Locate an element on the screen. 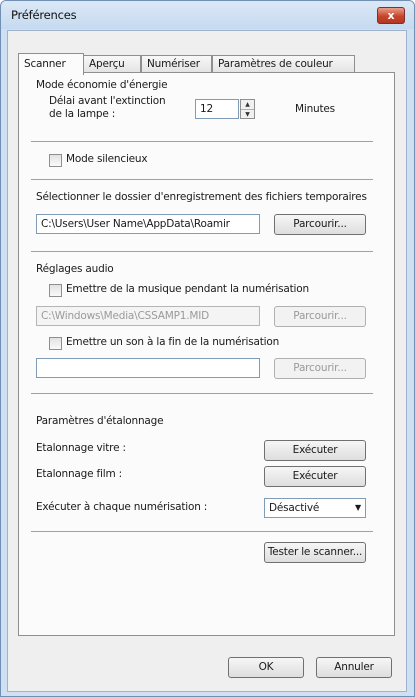  music-path-input: C:\Windows\Media\CSSAMP1.MID is located at coordinates (148, 316).